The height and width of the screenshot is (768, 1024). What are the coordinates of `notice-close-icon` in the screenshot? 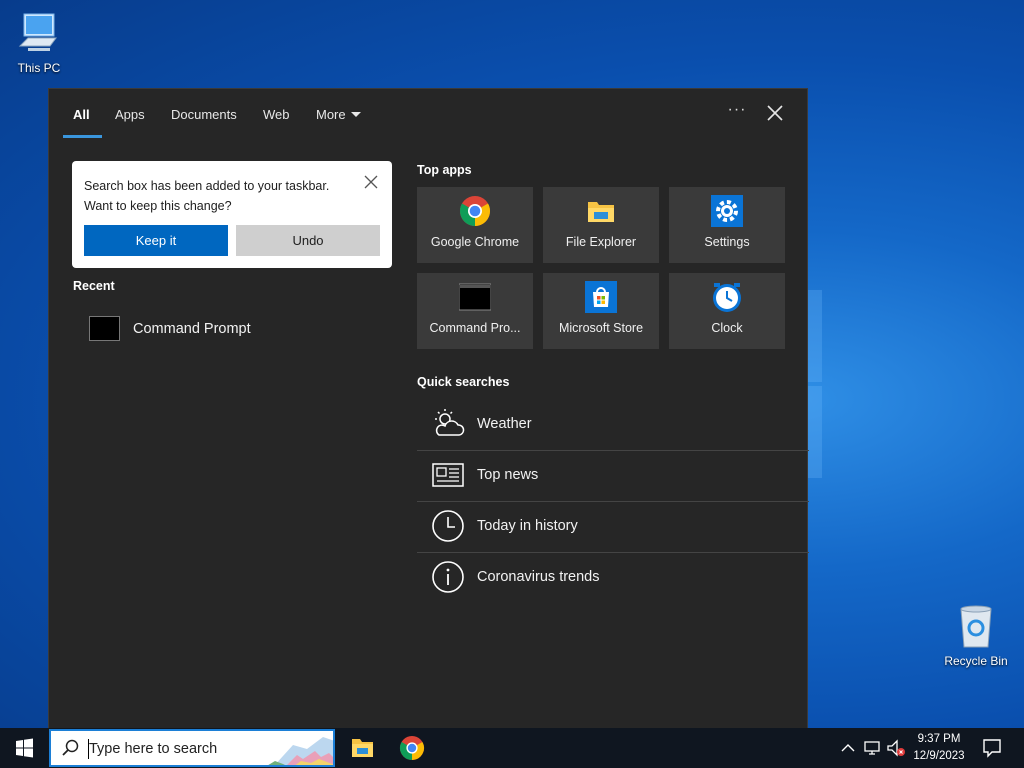 It's located at (371, 182).